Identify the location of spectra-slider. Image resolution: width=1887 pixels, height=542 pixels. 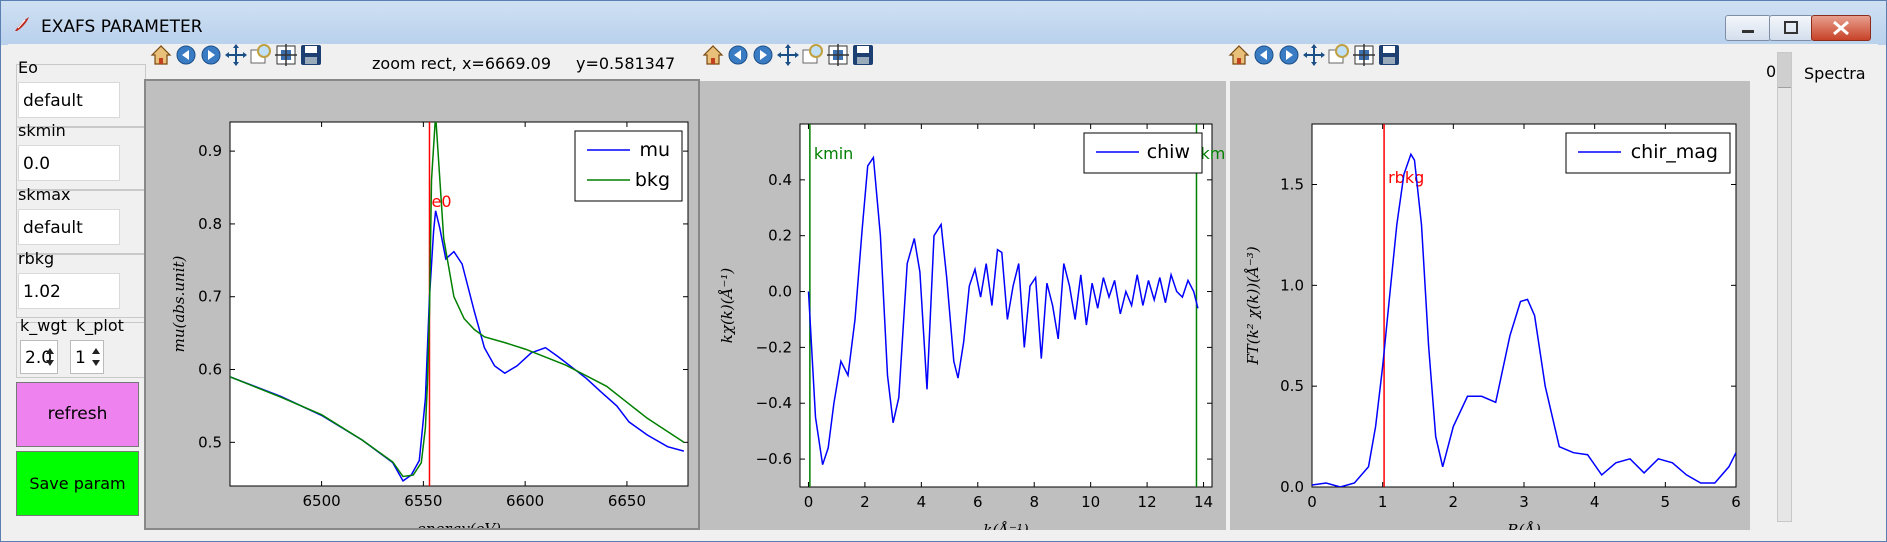
(1784, 287).